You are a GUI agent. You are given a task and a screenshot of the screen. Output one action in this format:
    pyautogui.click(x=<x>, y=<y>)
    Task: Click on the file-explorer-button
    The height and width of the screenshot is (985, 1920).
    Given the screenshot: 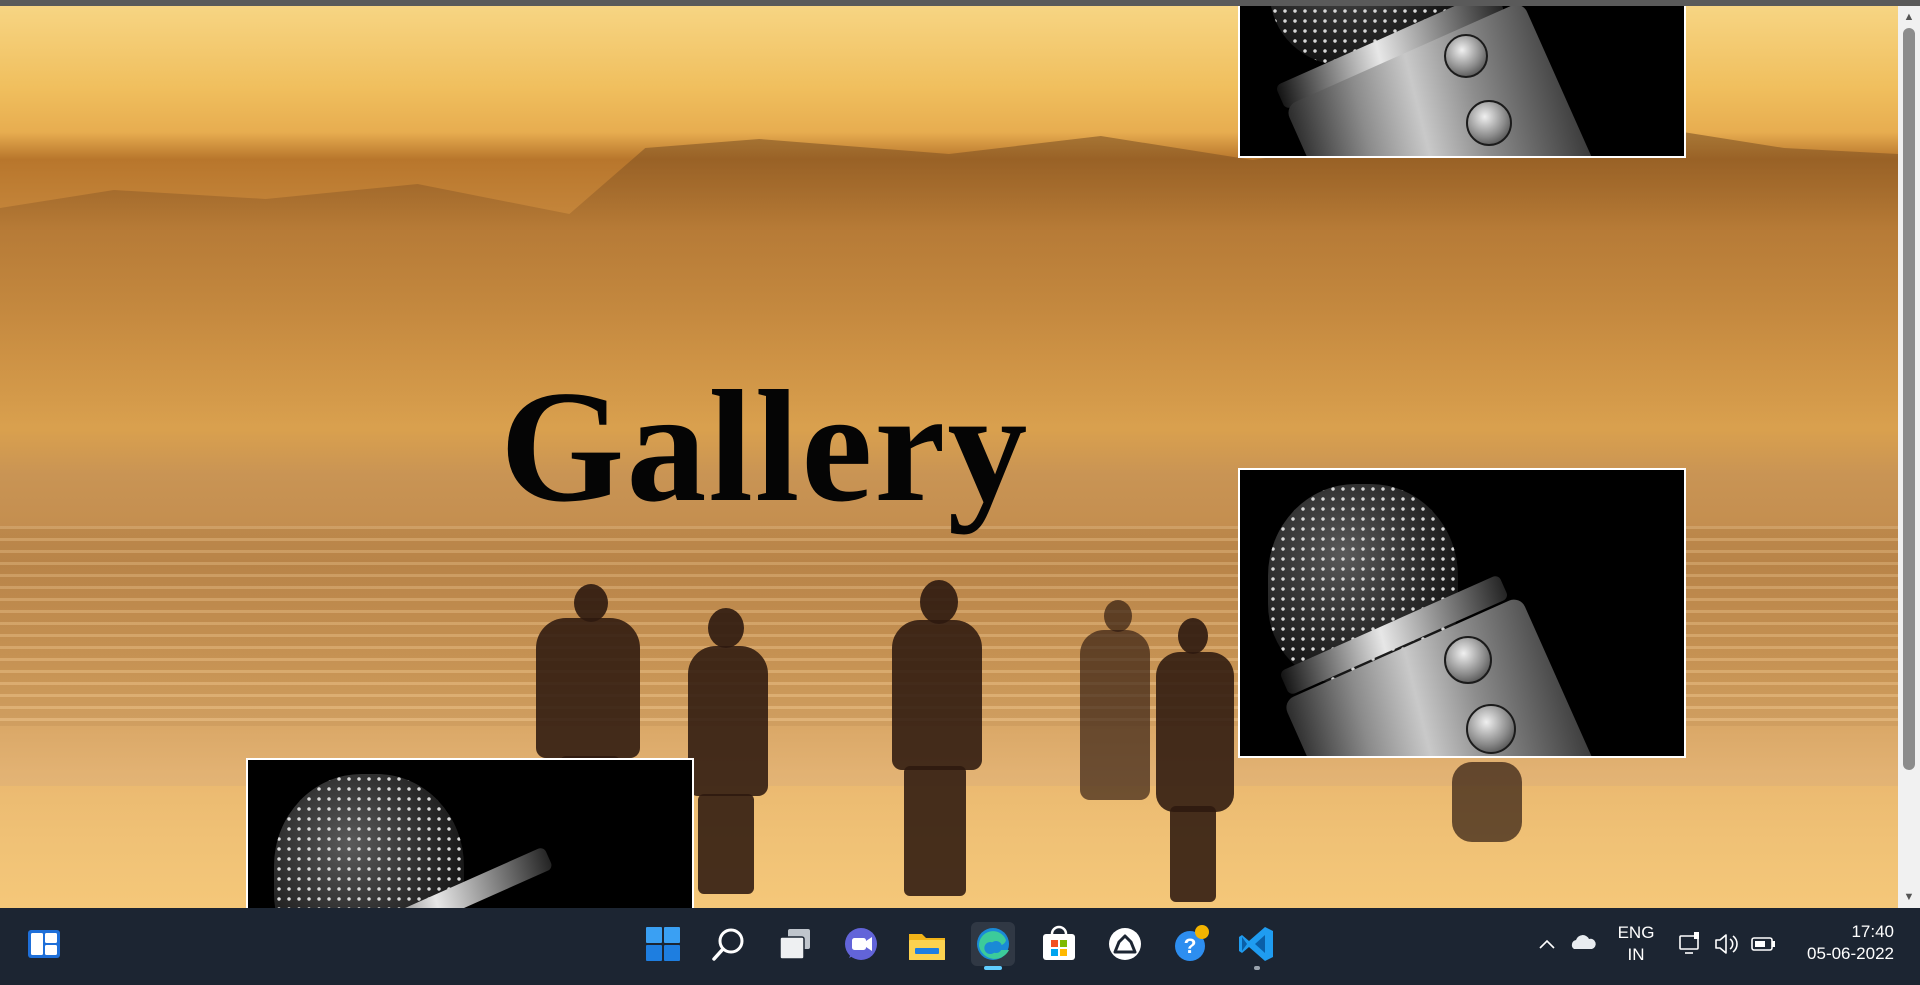 What is the action you would take?
    pyautogui.click(x=927, y=944)
    